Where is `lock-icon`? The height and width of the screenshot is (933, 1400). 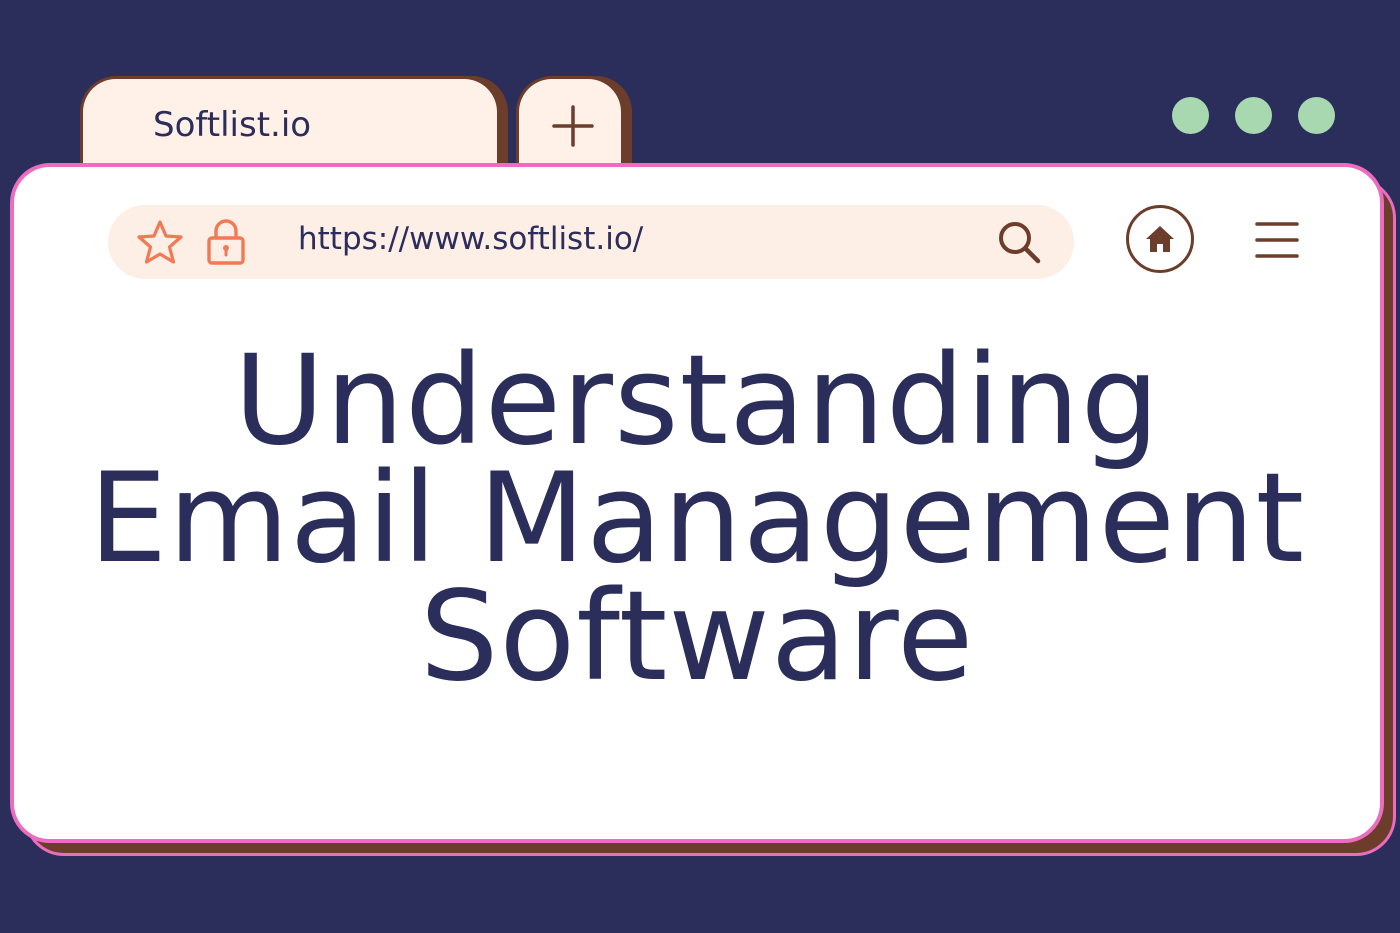 lock-icon is located at coordinates (226, 242).